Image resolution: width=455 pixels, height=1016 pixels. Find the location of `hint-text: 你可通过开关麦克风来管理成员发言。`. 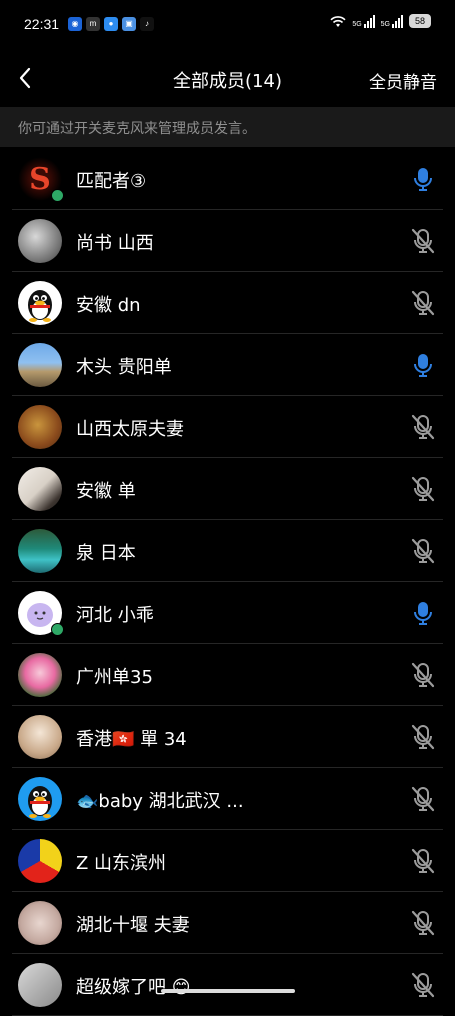

hint-text: 你可通过开关麦克风来管理成员发言。 is located at coordinates (137, 129).